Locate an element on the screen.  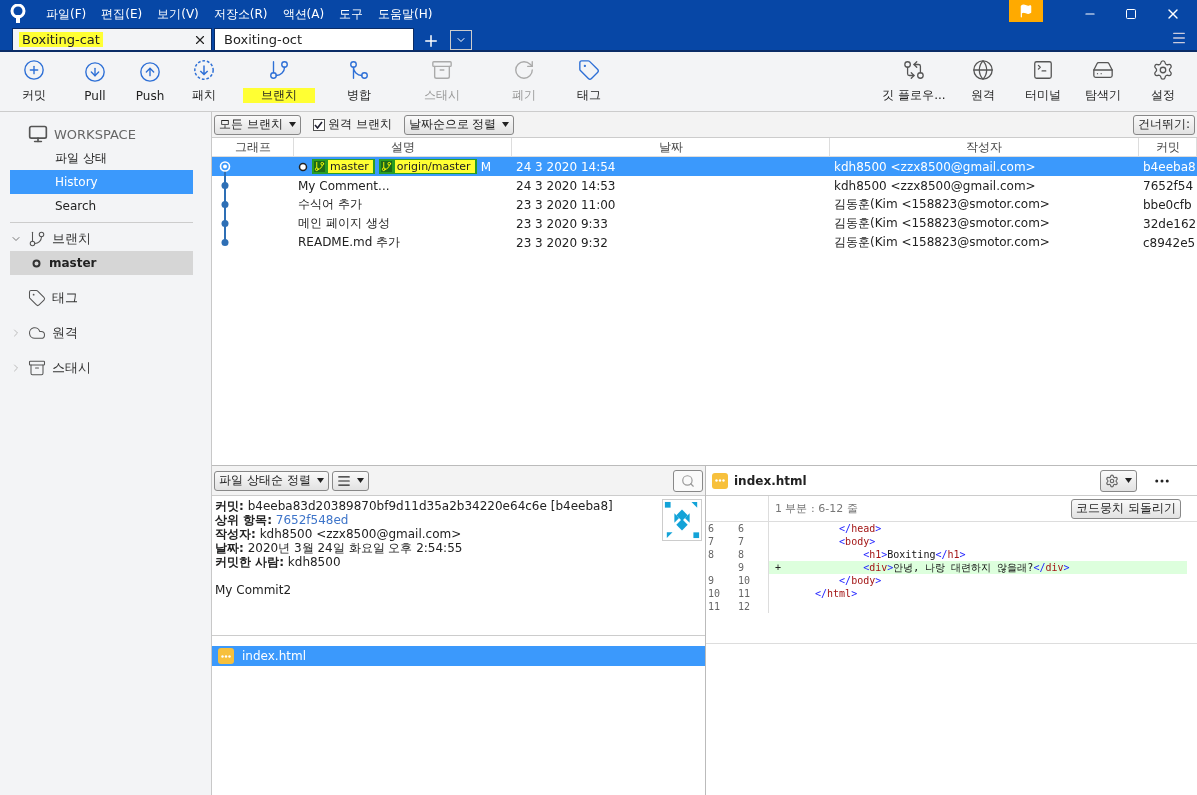
toolbar-button: 태그 is located at coordinates (589, 81).